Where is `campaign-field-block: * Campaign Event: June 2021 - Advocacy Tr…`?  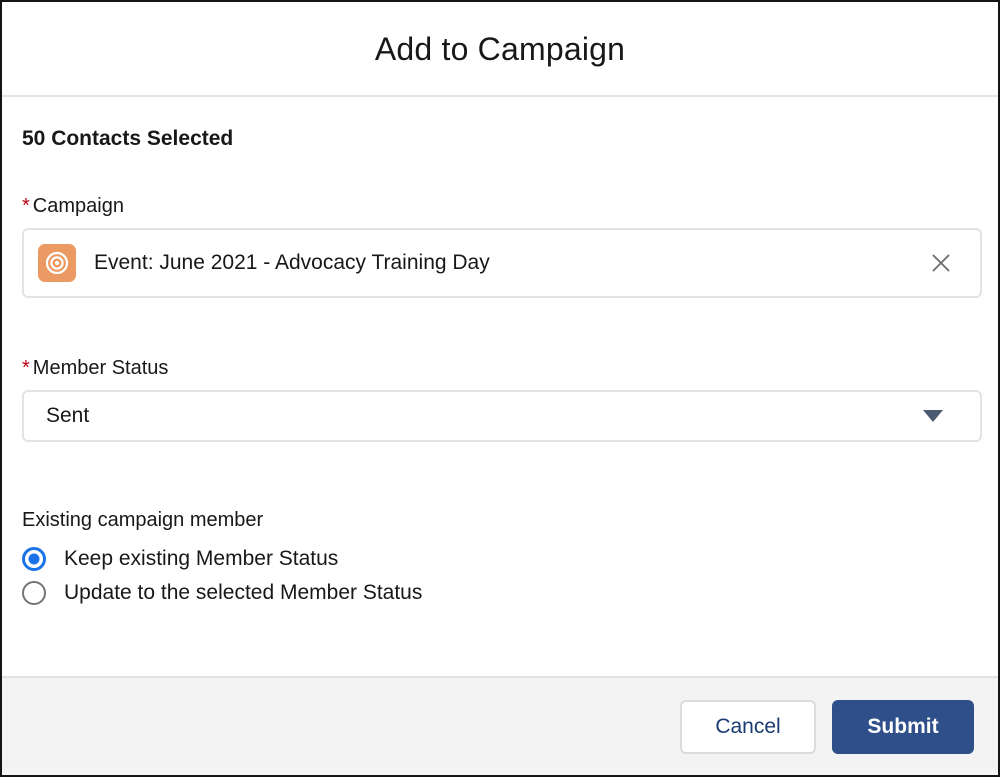 campaign-field-block: * Campaign Event: June 2021 - Advocacy Tr… is located at coordinates (502, 246).